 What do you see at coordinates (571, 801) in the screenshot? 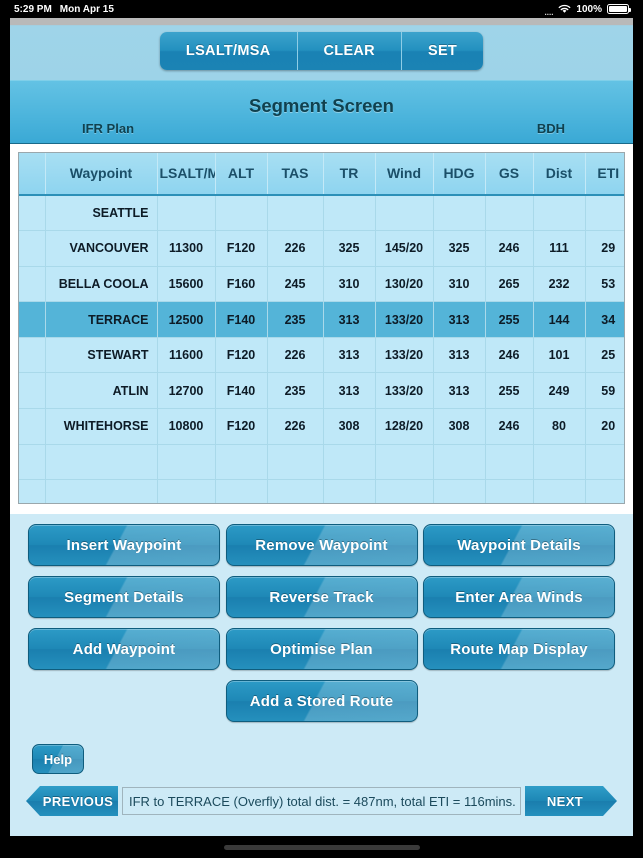
I see `next-button: NEXT` at bounding box center [571, 801].